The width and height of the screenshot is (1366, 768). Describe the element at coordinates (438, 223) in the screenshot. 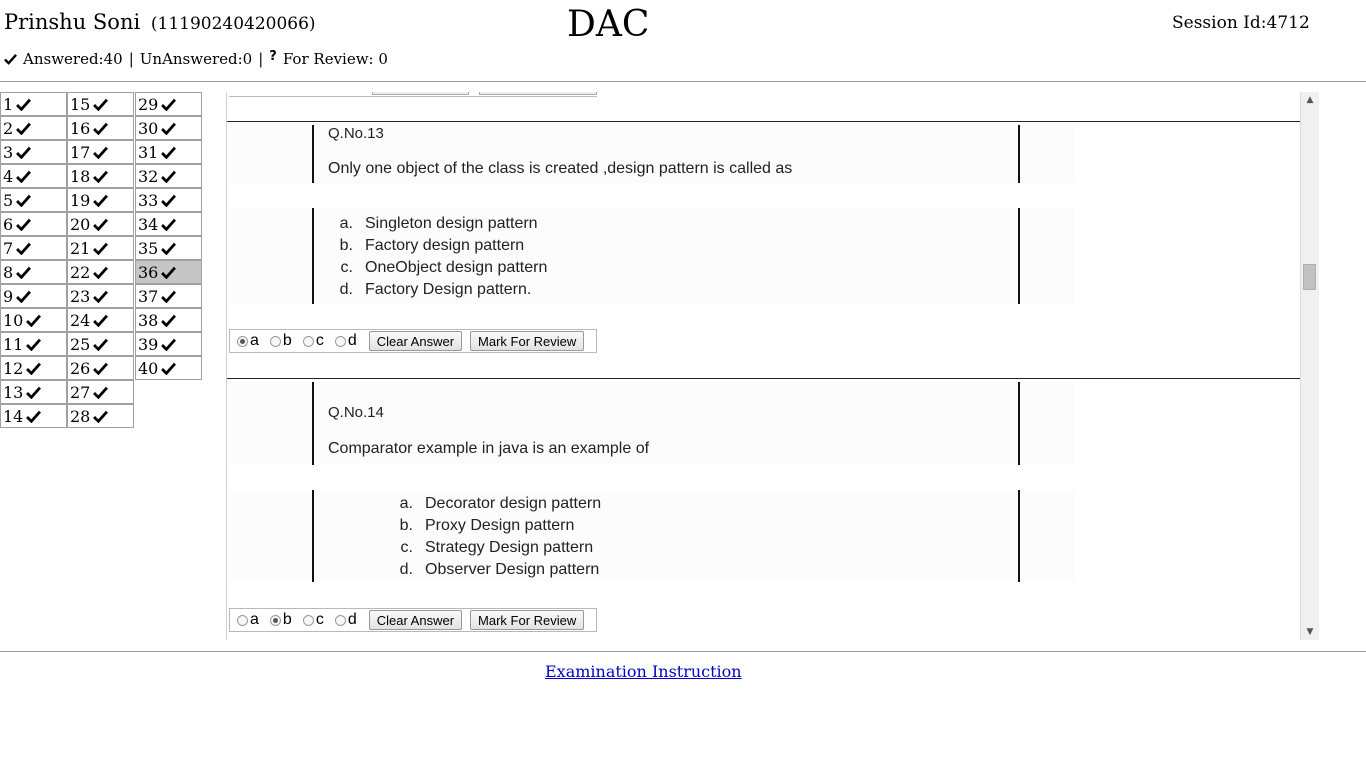

I see `option-a: a. Singleton design pattern` at that location.